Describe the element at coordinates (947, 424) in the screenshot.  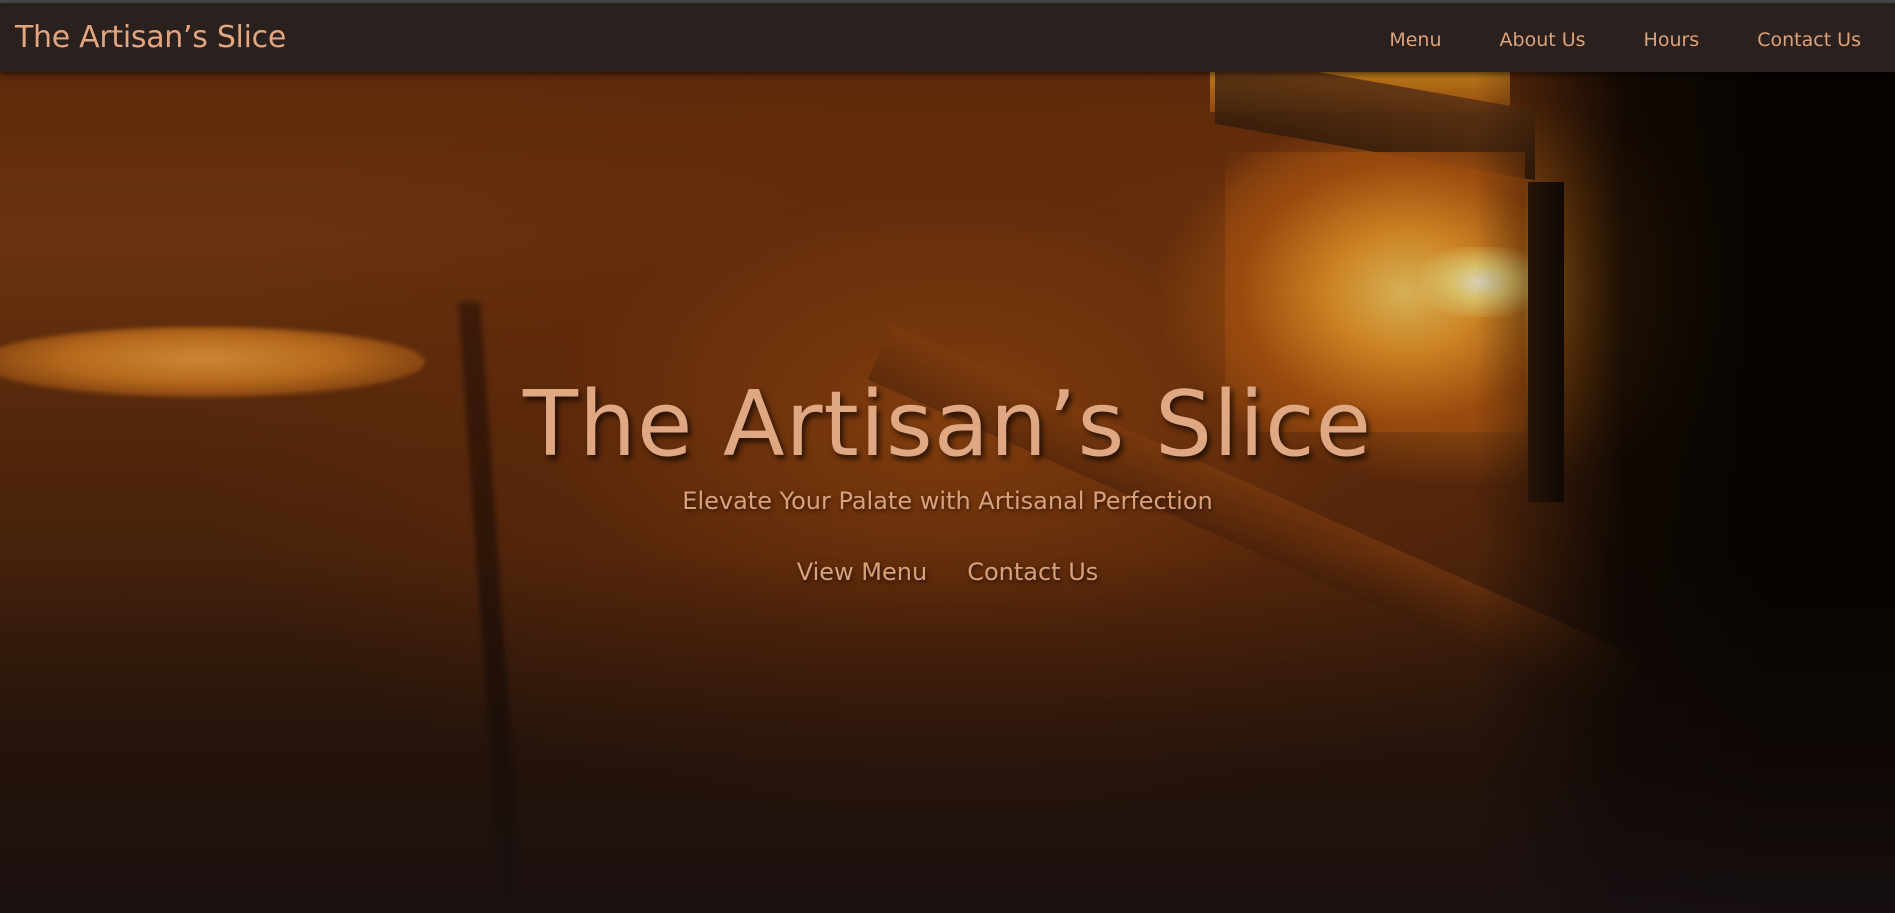
I see `hero-title: The Artisan’s Slice` at that location.